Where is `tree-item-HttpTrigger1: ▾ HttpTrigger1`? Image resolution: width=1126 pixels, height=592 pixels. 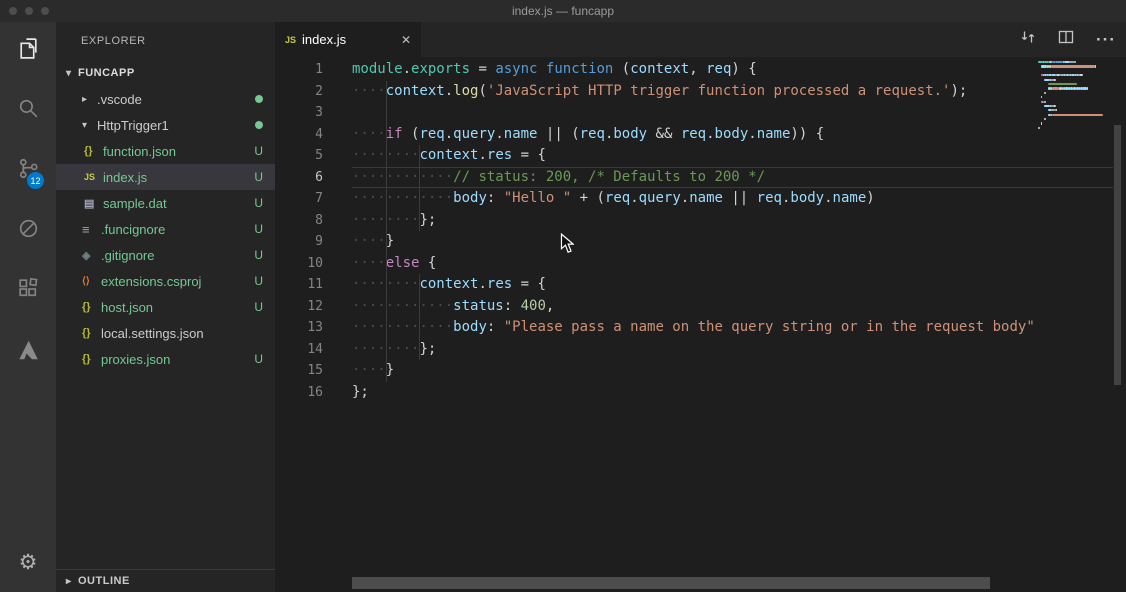
tree-item-HttpTrigger1: ▾ HttpTrigger1 is located at coordinates (165, 125).